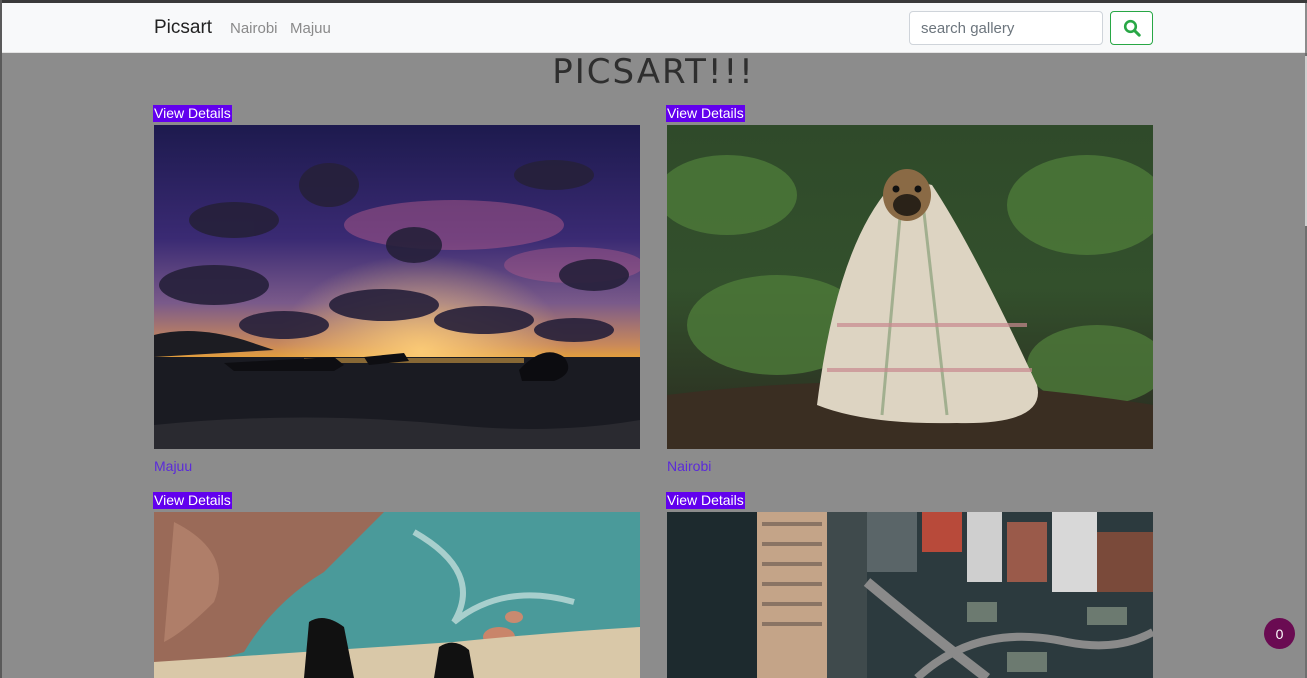 The width and height of the screenshot is (1307, 678). Describe the element at coordinates (689, 466) in the screenshot. I see `gallery-caption: Nairobi` at that location.